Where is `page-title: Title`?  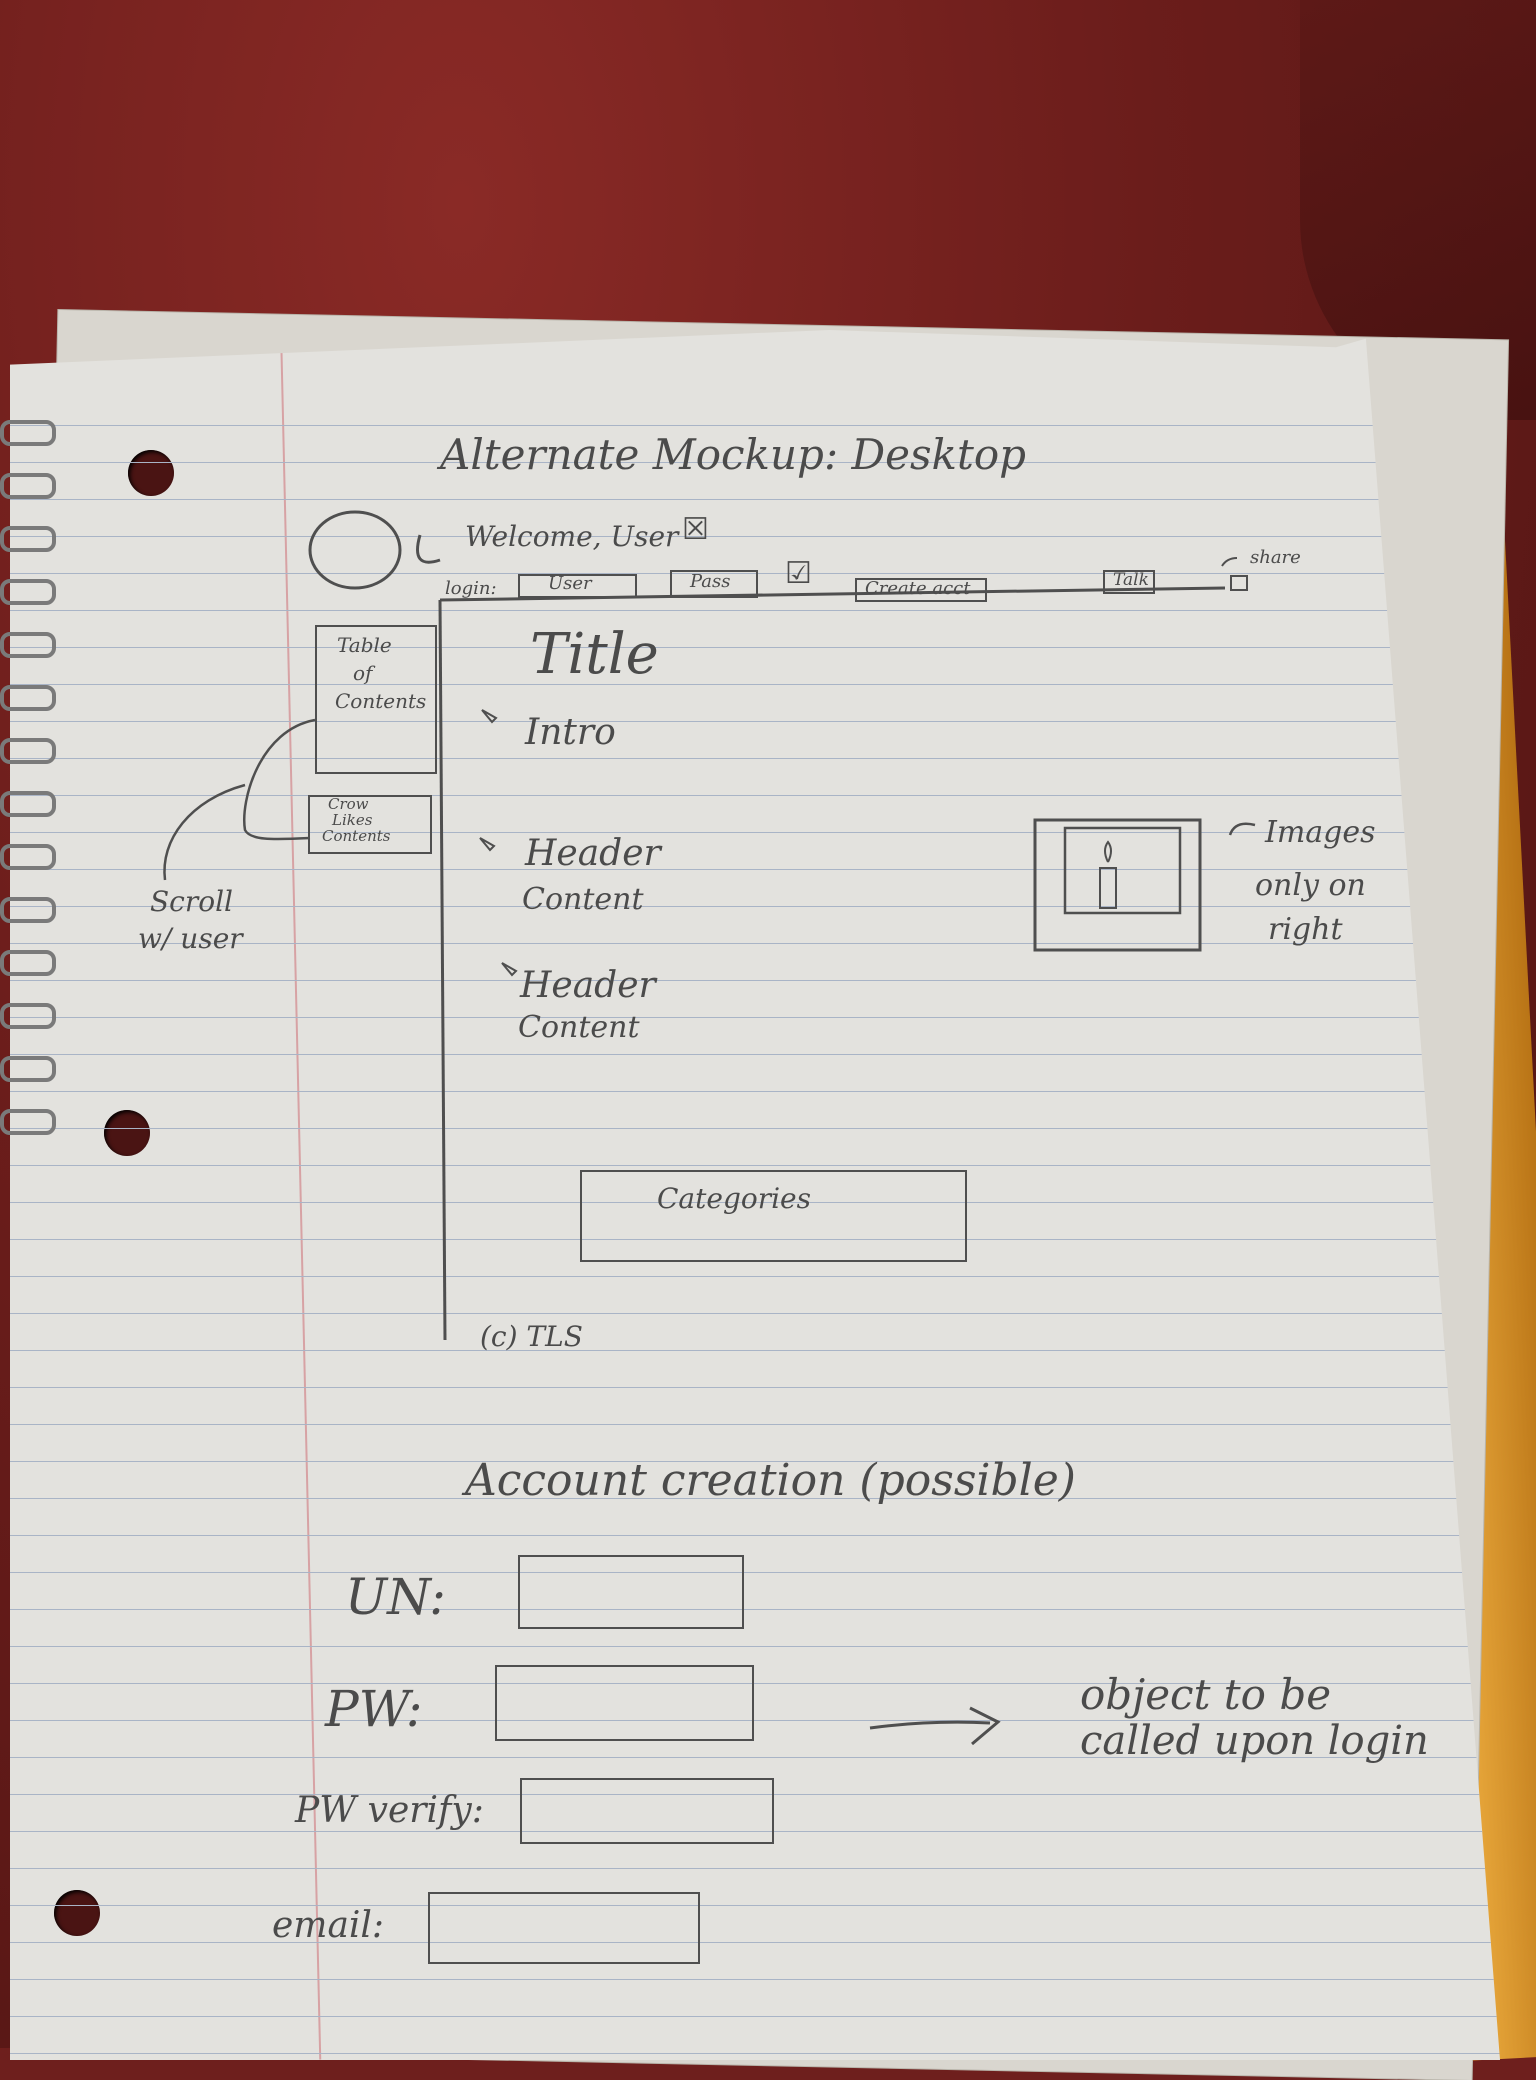
page-title: Title is located at coordinates (594, 654).